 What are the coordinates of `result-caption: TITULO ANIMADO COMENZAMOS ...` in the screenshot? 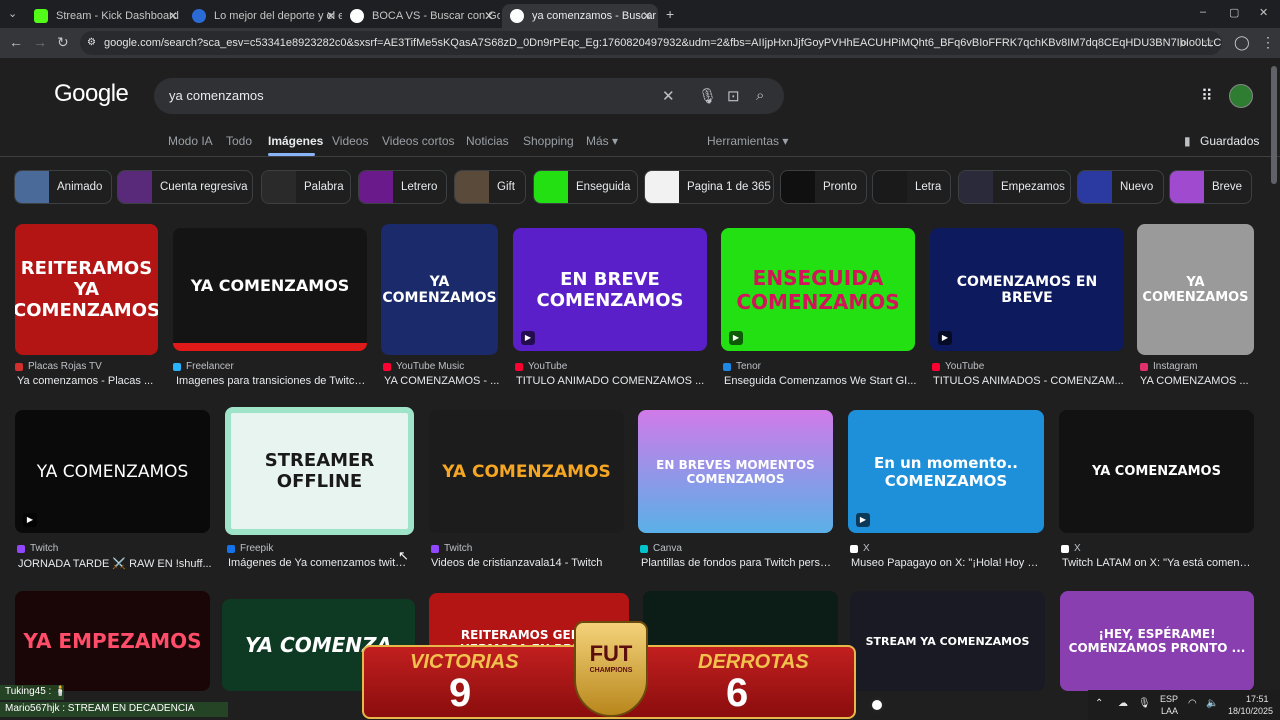 It's located at (613, 381).